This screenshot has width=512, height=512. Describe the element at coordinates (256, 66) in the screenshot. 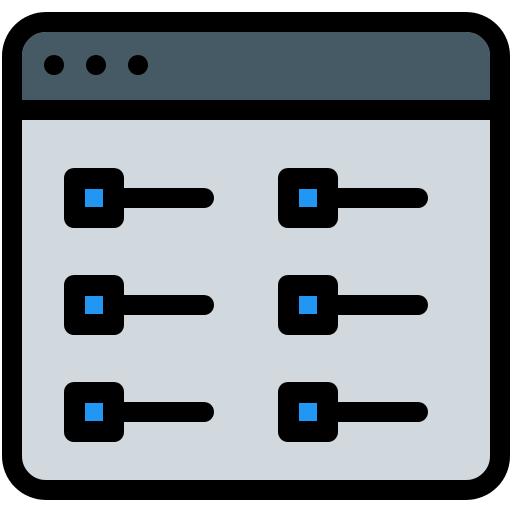

I see `title-bar` at that location.